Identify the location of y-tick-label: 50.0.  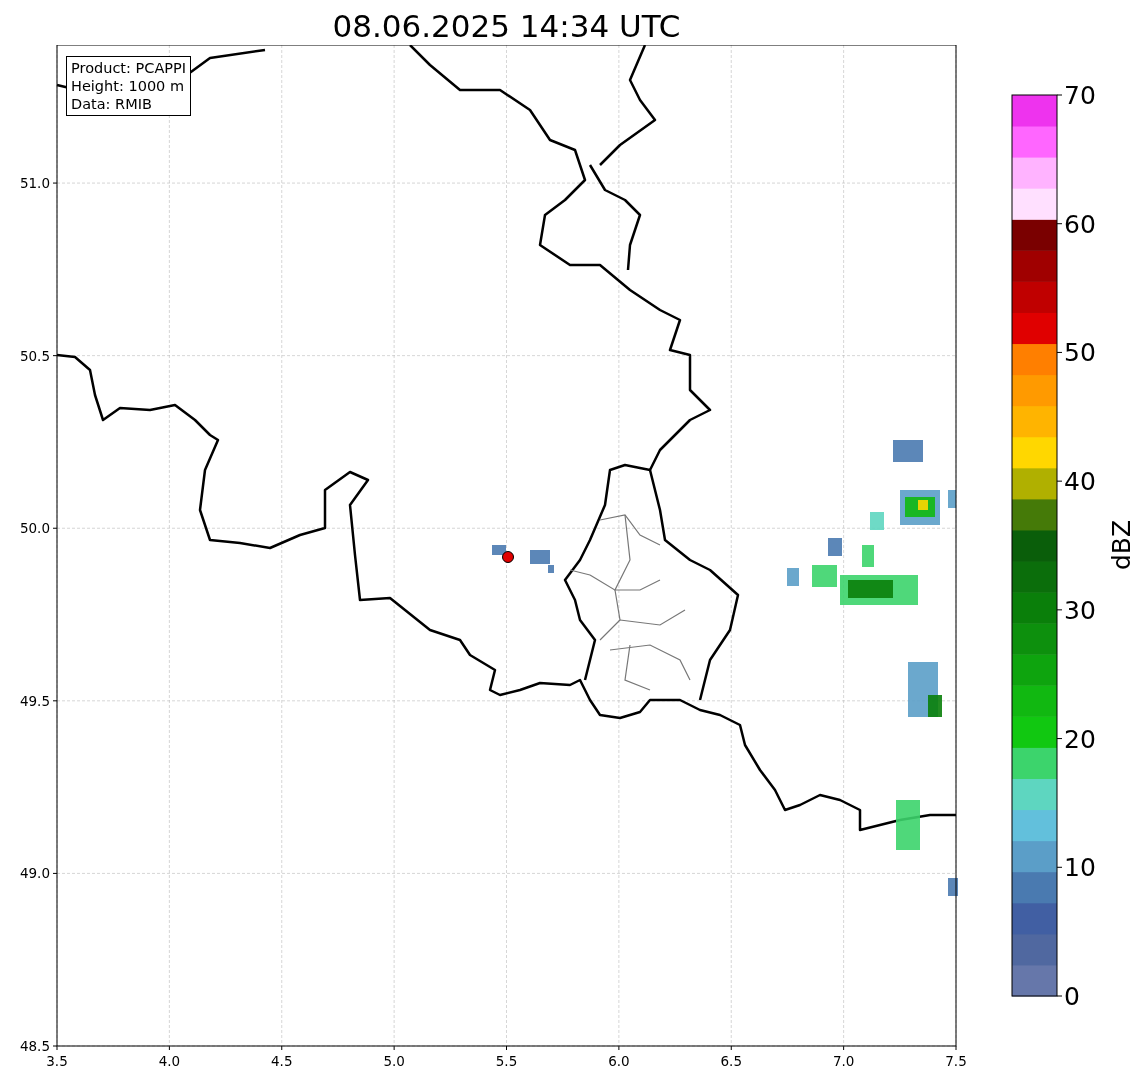
(34, 528).